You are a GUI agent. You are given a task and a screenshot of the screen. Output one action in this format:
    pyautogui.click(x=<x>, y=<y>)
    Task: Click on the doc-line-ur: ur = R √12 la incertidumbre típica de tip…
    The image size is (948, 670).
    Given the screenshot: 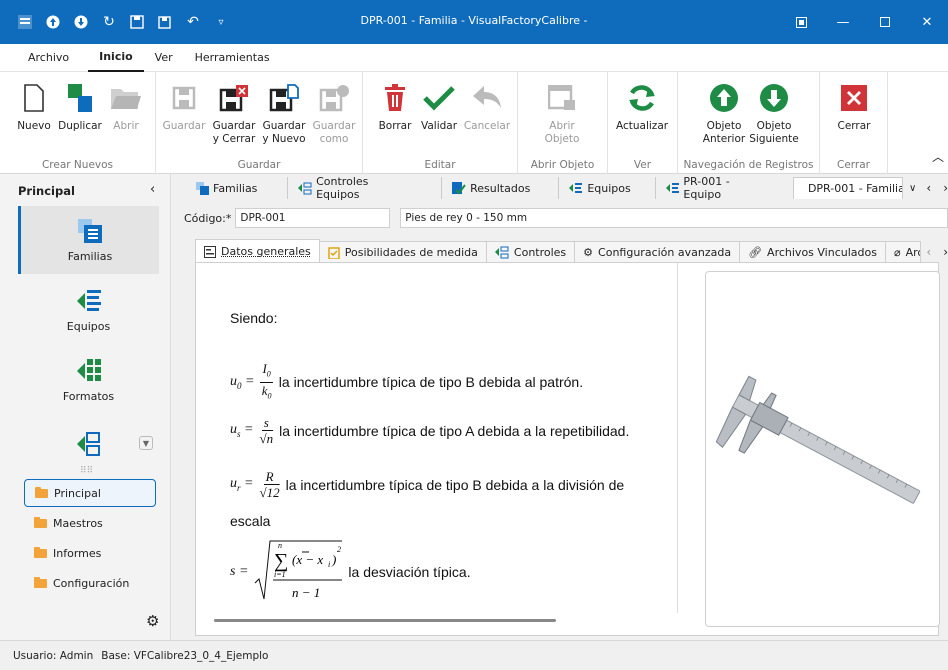 What is the action you would take?
    pyautogui.click(x=427, y=484)
    